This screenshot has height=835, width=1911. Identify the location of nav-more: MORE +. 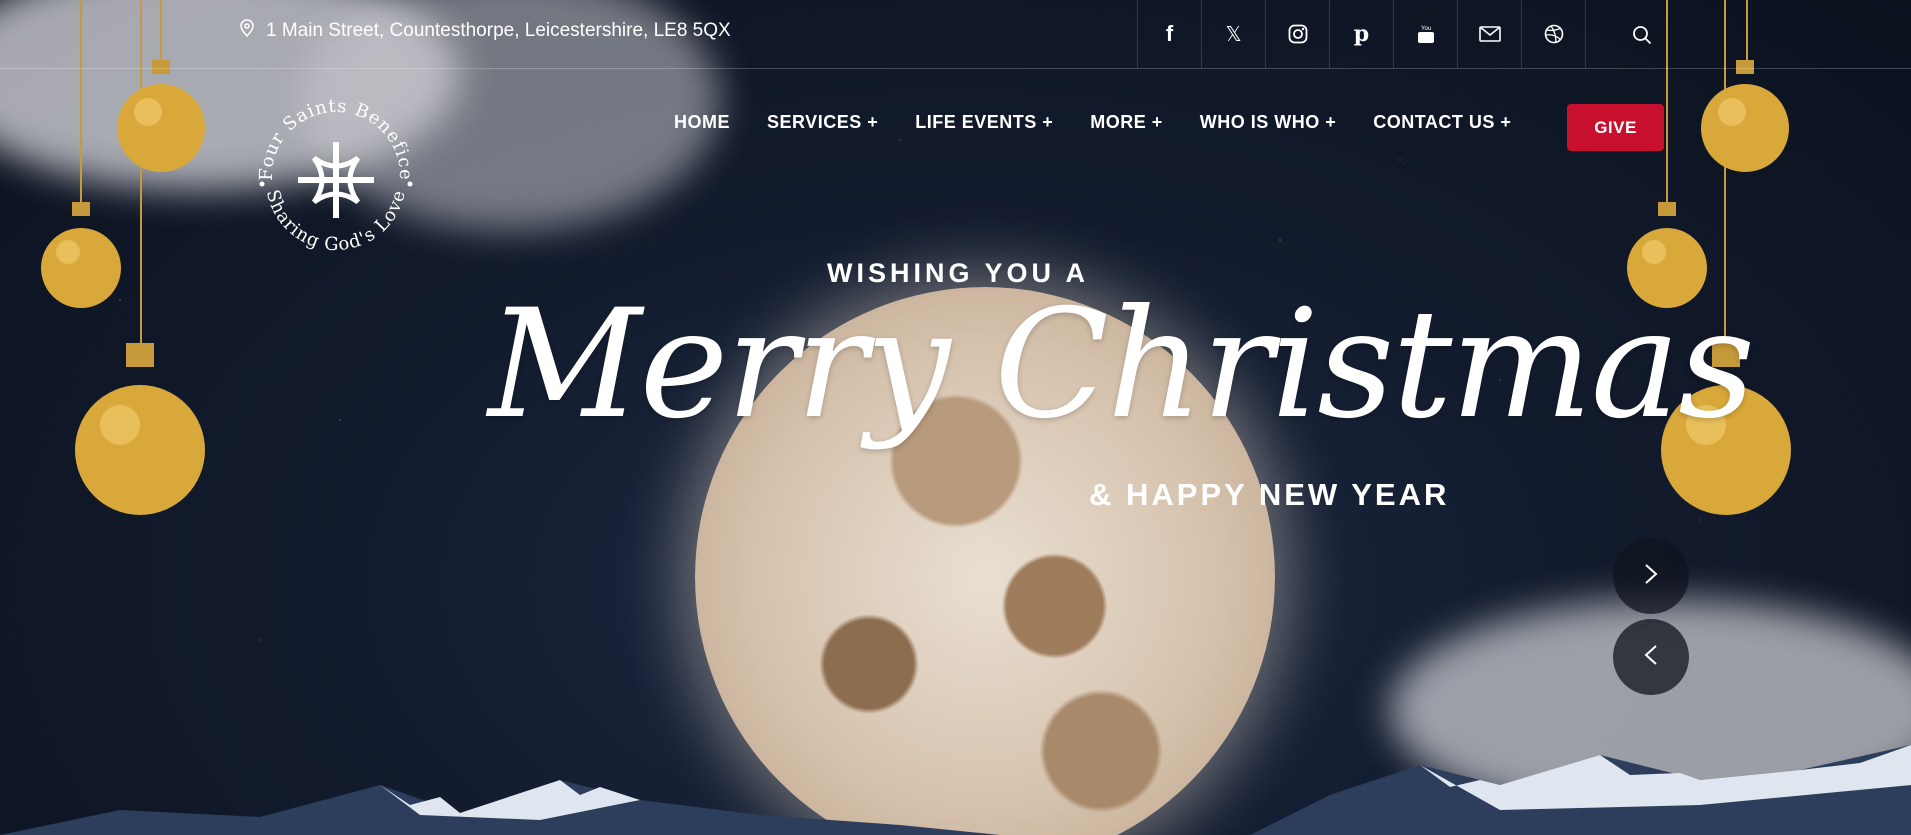
(1126, 122).